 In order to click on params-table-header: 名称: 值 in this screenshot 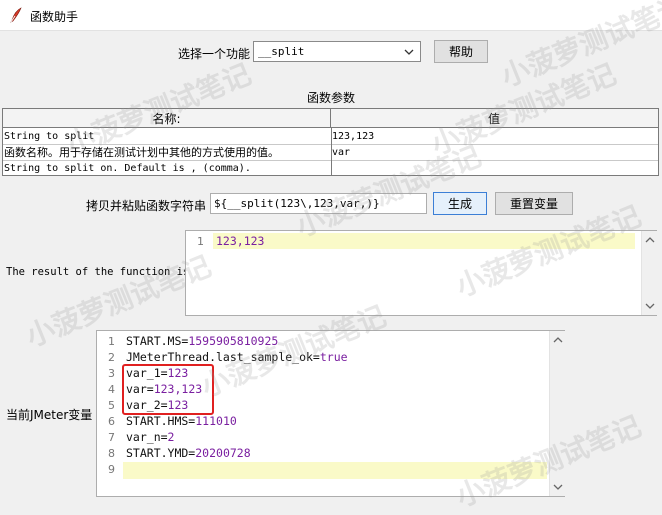, I will do `click(330, 118)`.